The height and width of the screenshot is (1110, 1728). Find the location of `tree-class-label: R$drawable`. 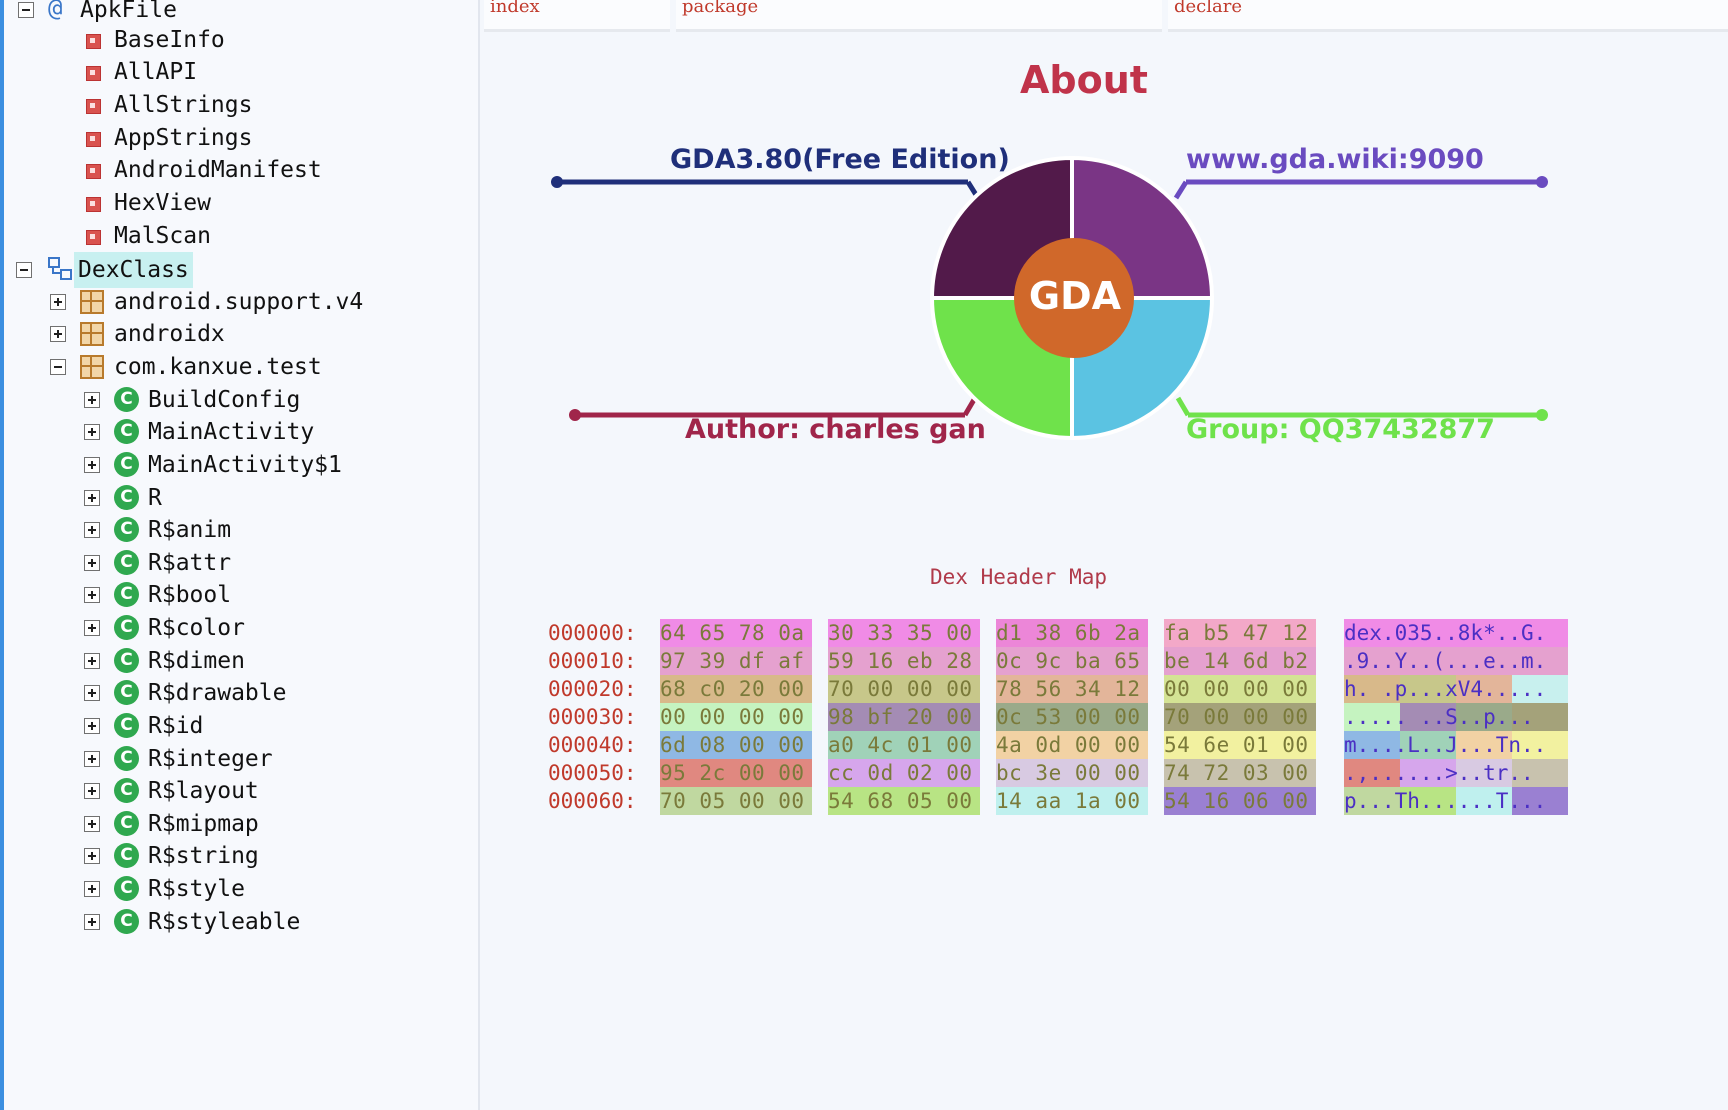

tree-class-label: R$drawable is located at coordinates (217, 693).